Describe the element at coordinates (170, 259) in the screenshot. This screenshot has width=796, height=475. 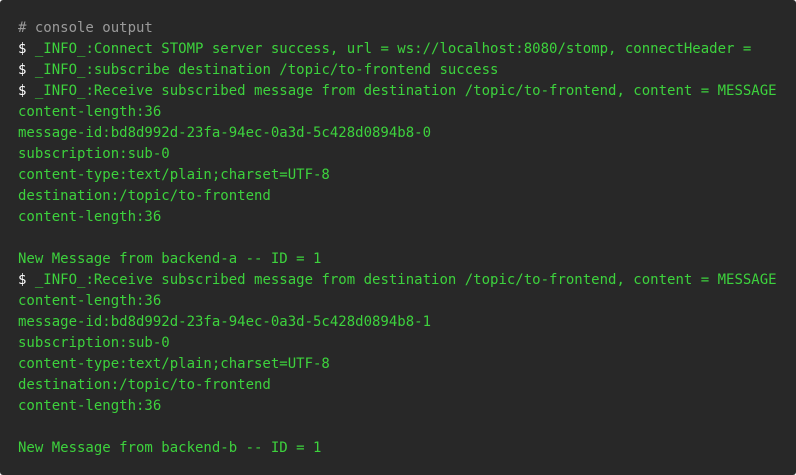
I see `console-text-line: New Message from backend-a -- ID = 1` at that location.